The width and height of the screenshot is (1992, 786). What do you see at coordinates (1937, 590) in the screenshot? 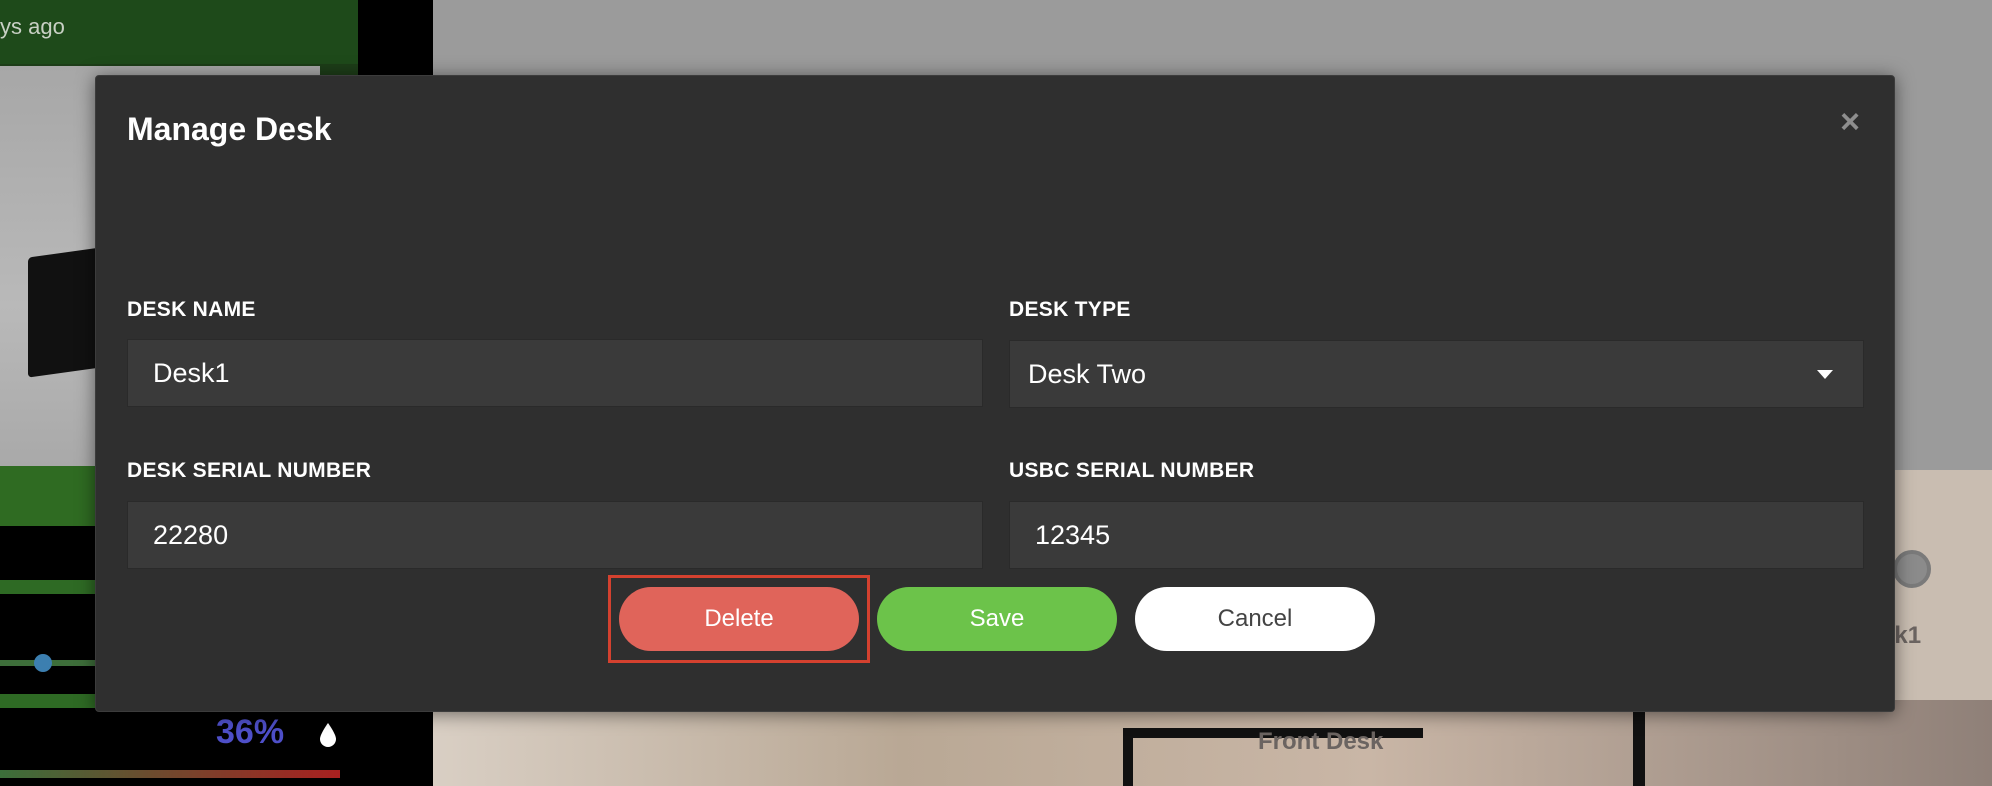
I see `floor-plan-room` at bounding box center [1937, 590].